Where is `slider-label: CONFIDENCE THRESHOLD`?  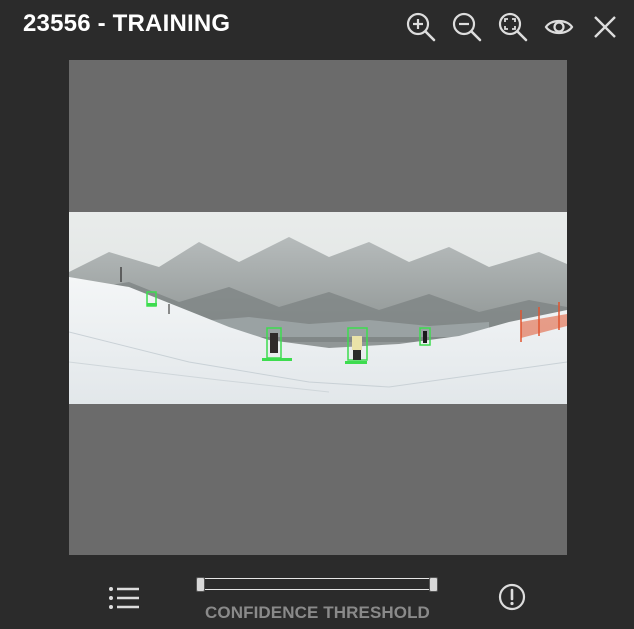 slider-label: CONFIDENCE THRESHOLD is located at coordinates (317, 612).